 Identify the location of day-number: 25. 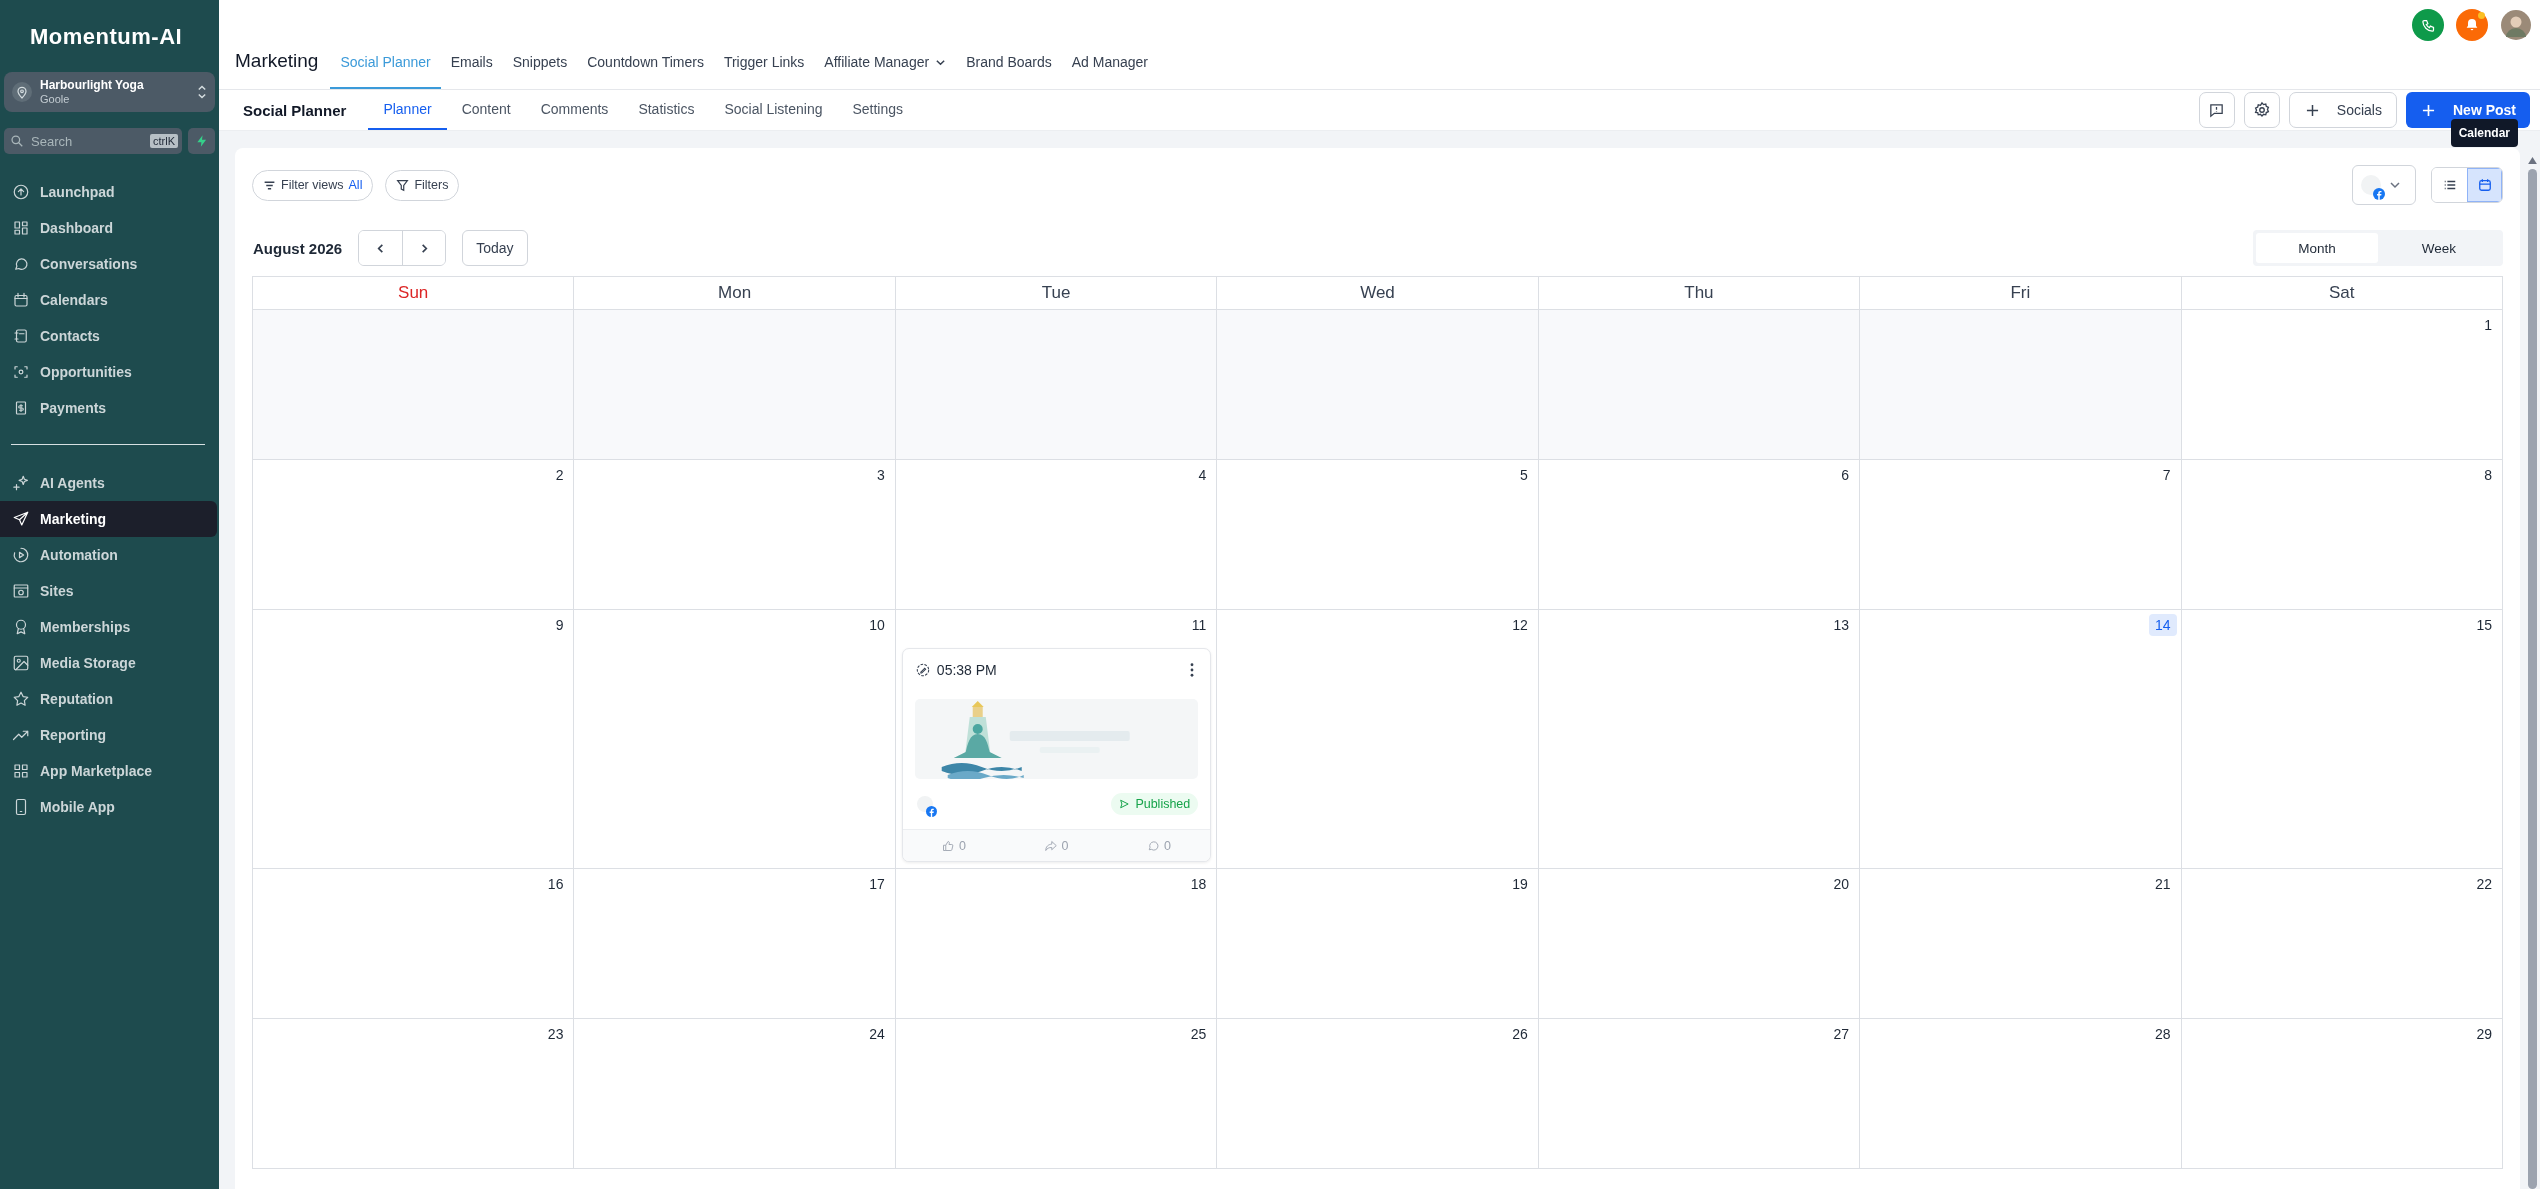
(1198, 1034).